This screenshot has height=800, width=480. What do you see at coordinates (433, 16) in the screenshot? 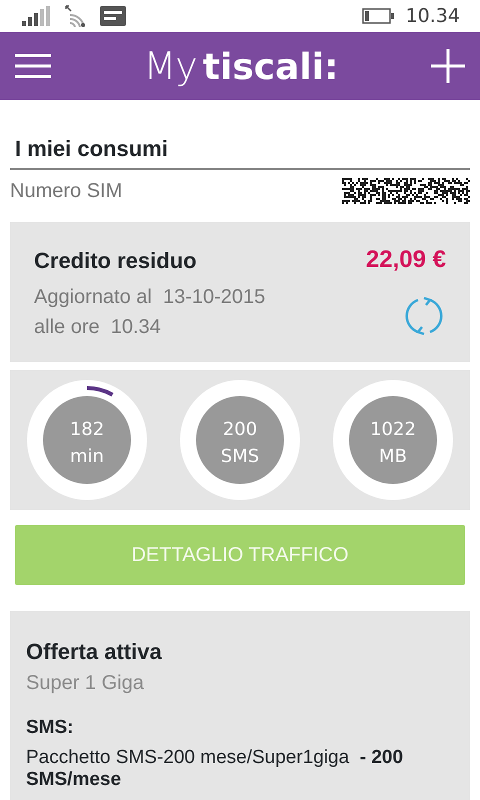
I see `status-time: 10.34` at bounding box center [433, 16].